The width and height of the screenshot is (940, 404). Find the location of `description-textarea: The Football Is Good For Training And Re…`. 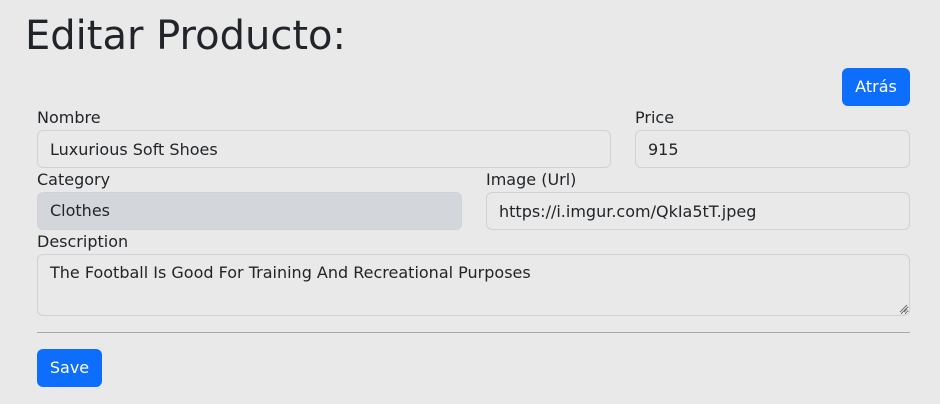

description-textarea: The Football Is Good For Training And Re… is located at coordinates (473, 285).